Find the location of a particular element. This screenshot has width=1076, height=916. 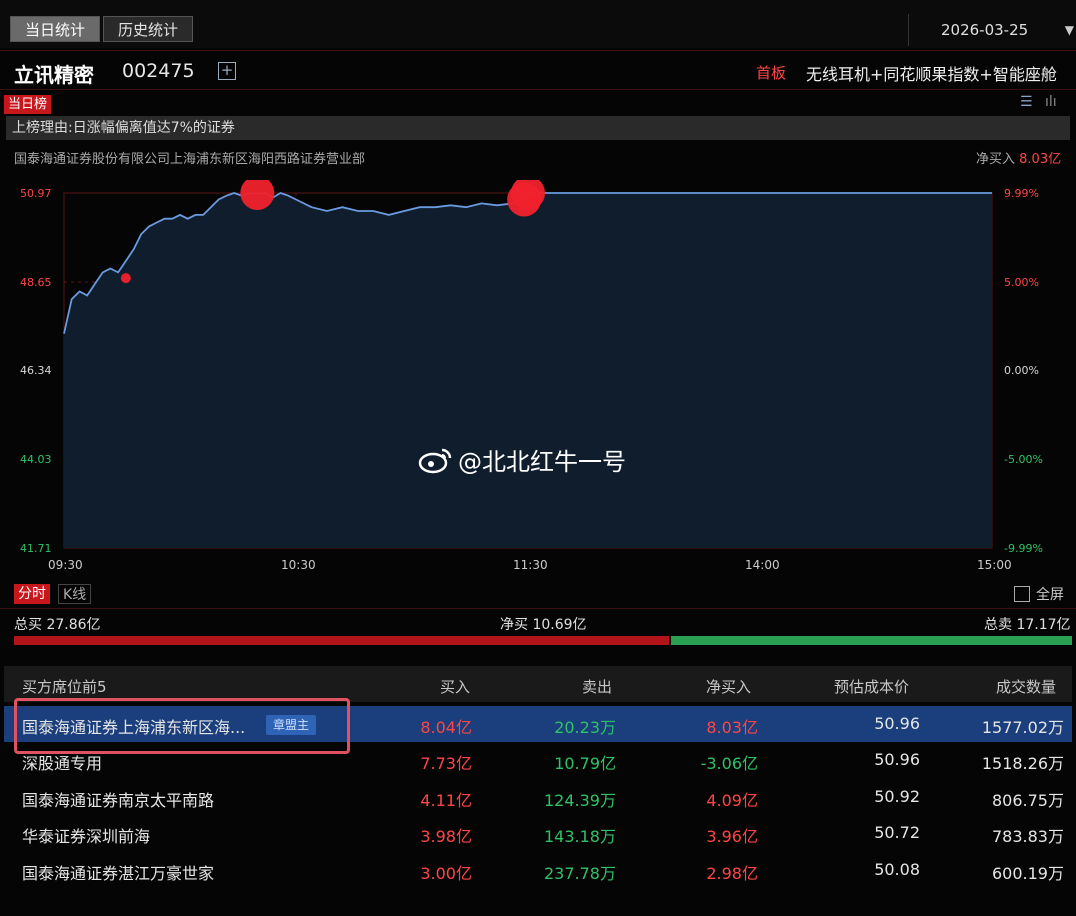

cell-qty: 600.19万 is located at coordinates (1028, 873).